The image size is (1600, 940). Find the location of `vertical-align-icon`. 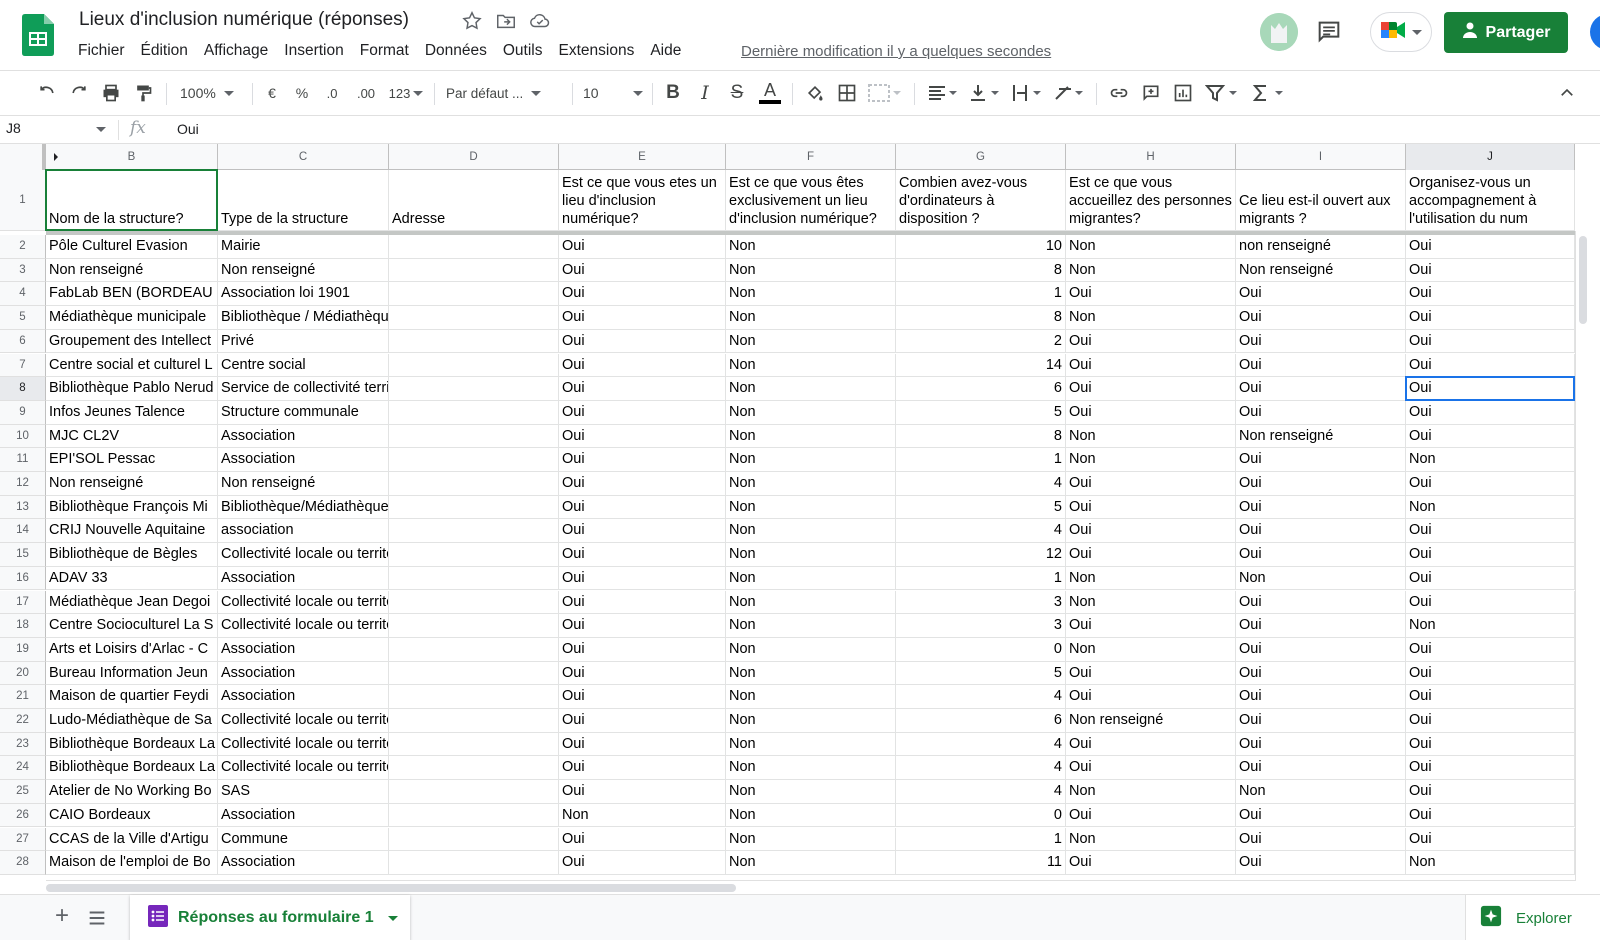

vertical-align-icon is located at coordinates (985, 93).